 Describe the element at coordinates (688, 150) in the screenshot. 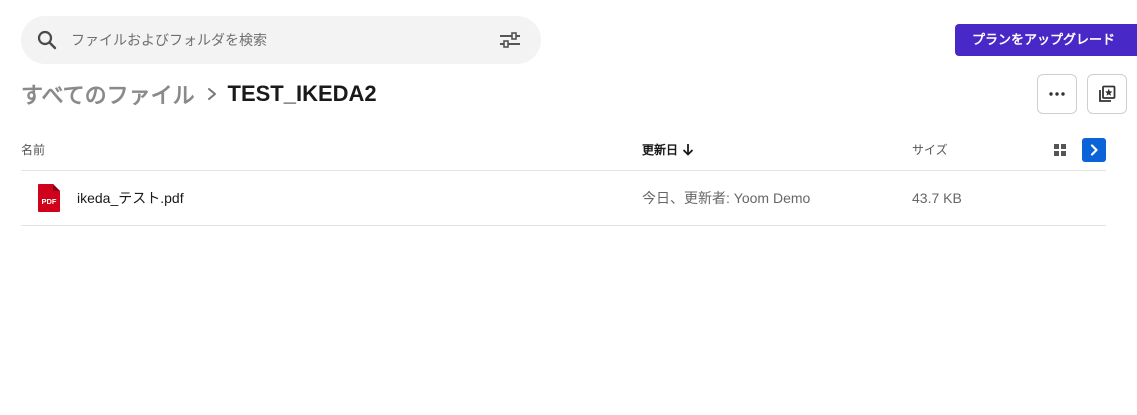

I see `arrow-down-icon` at that location.